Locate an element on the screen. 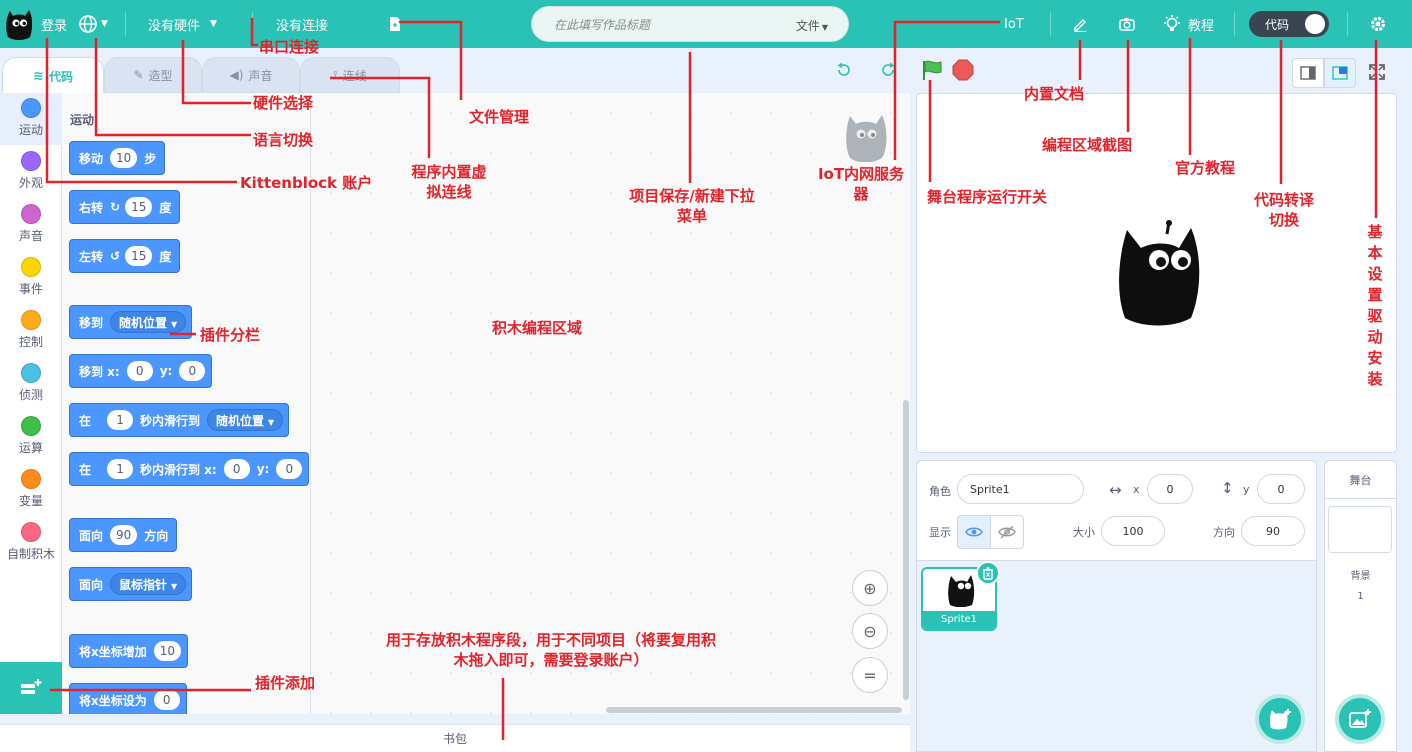 The width and height of the screenshot is (1412, 752). normal-stage-button is located at coordinates (1340, 73).